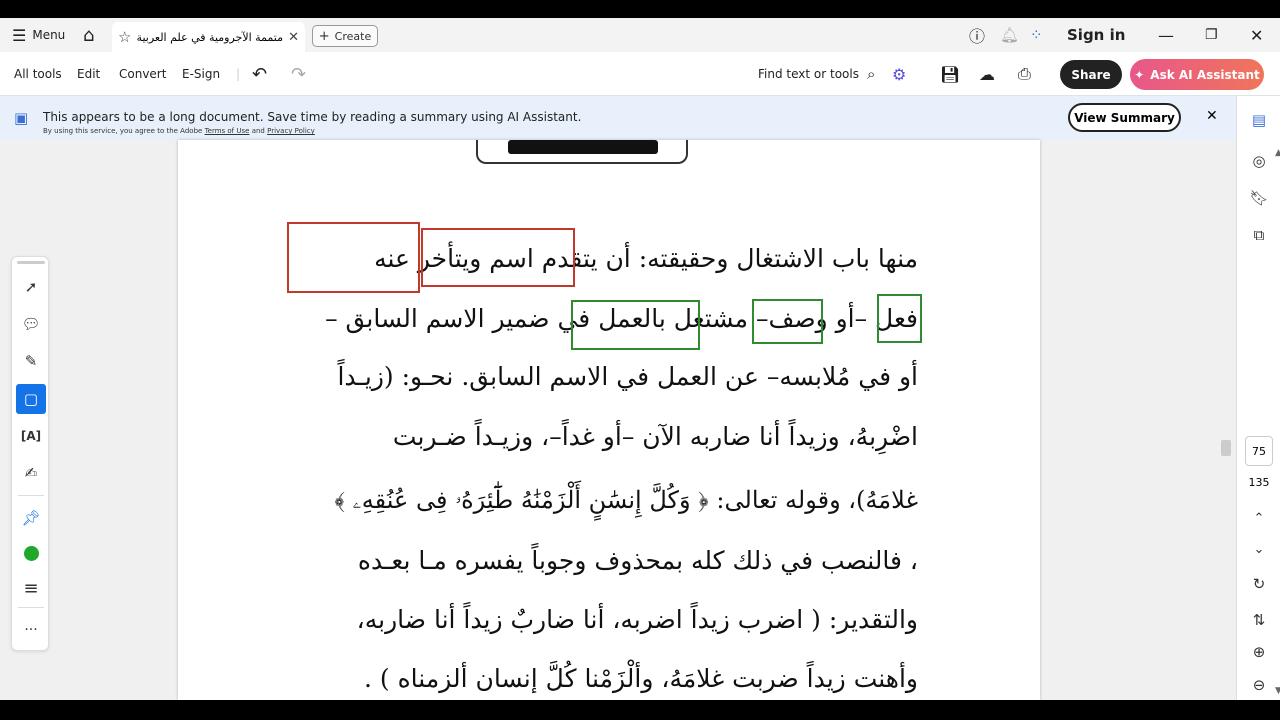  Describe the element at coordinates (1277, 691) in the screenshot. I see `scroll-down-arrow: ▼` at that location.